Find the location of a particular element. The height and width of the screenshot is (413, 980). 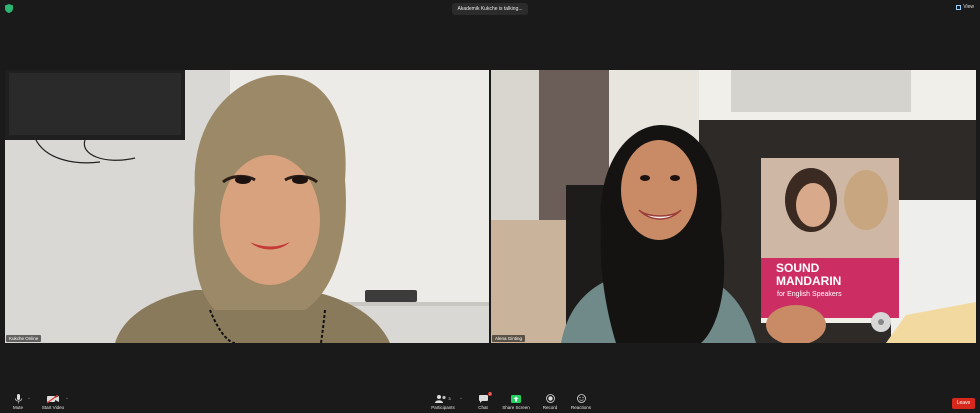

book-cover: SOUND MANDARIN for English Speakers is located at coordinates (830, 240).